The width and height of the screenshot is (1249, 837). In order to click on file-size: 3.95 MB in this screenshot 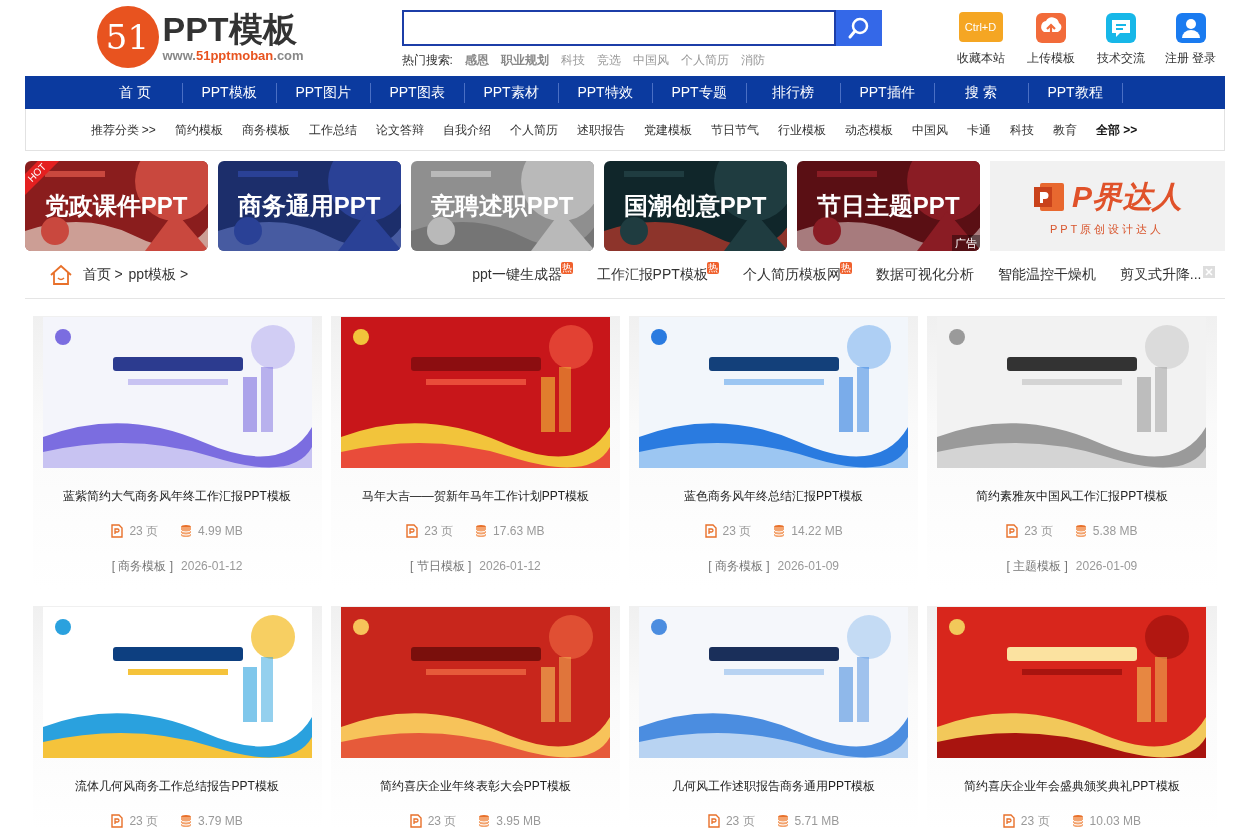, I will do `click(519, 821)`.